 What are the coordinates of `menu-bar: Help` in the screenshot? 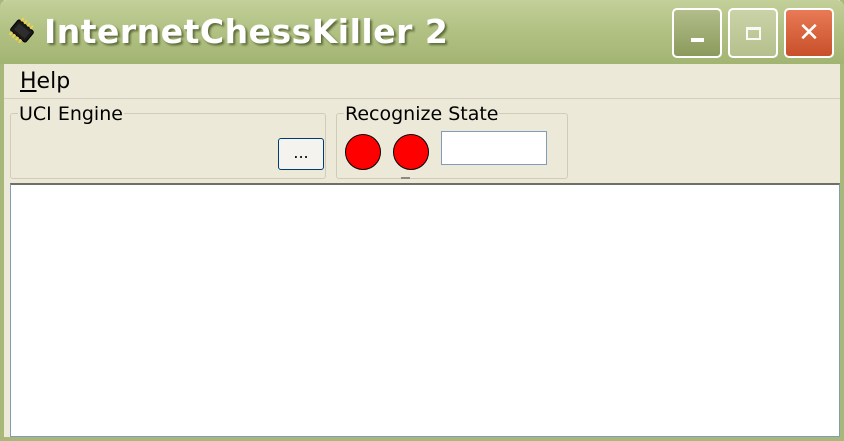 It's located at (422, 81).